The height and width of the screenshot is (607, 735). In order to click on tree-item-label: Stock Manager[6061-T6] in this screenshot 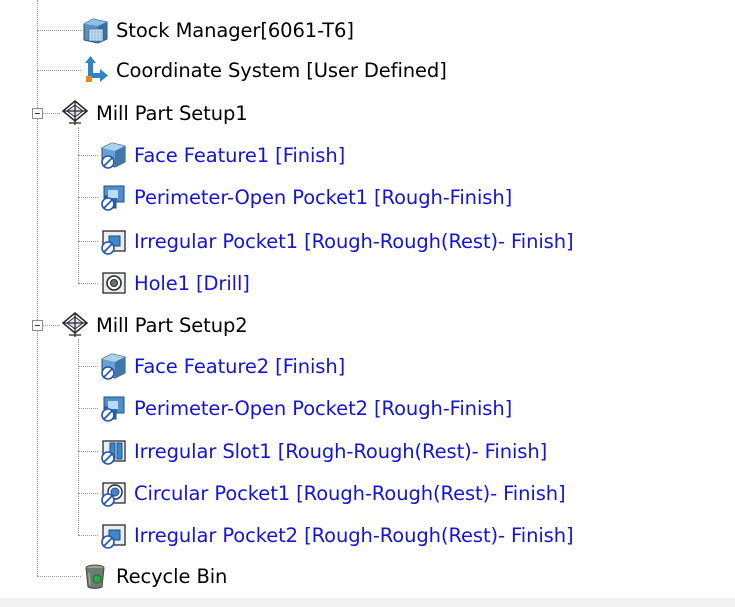, I will do `click(235, 30)`.